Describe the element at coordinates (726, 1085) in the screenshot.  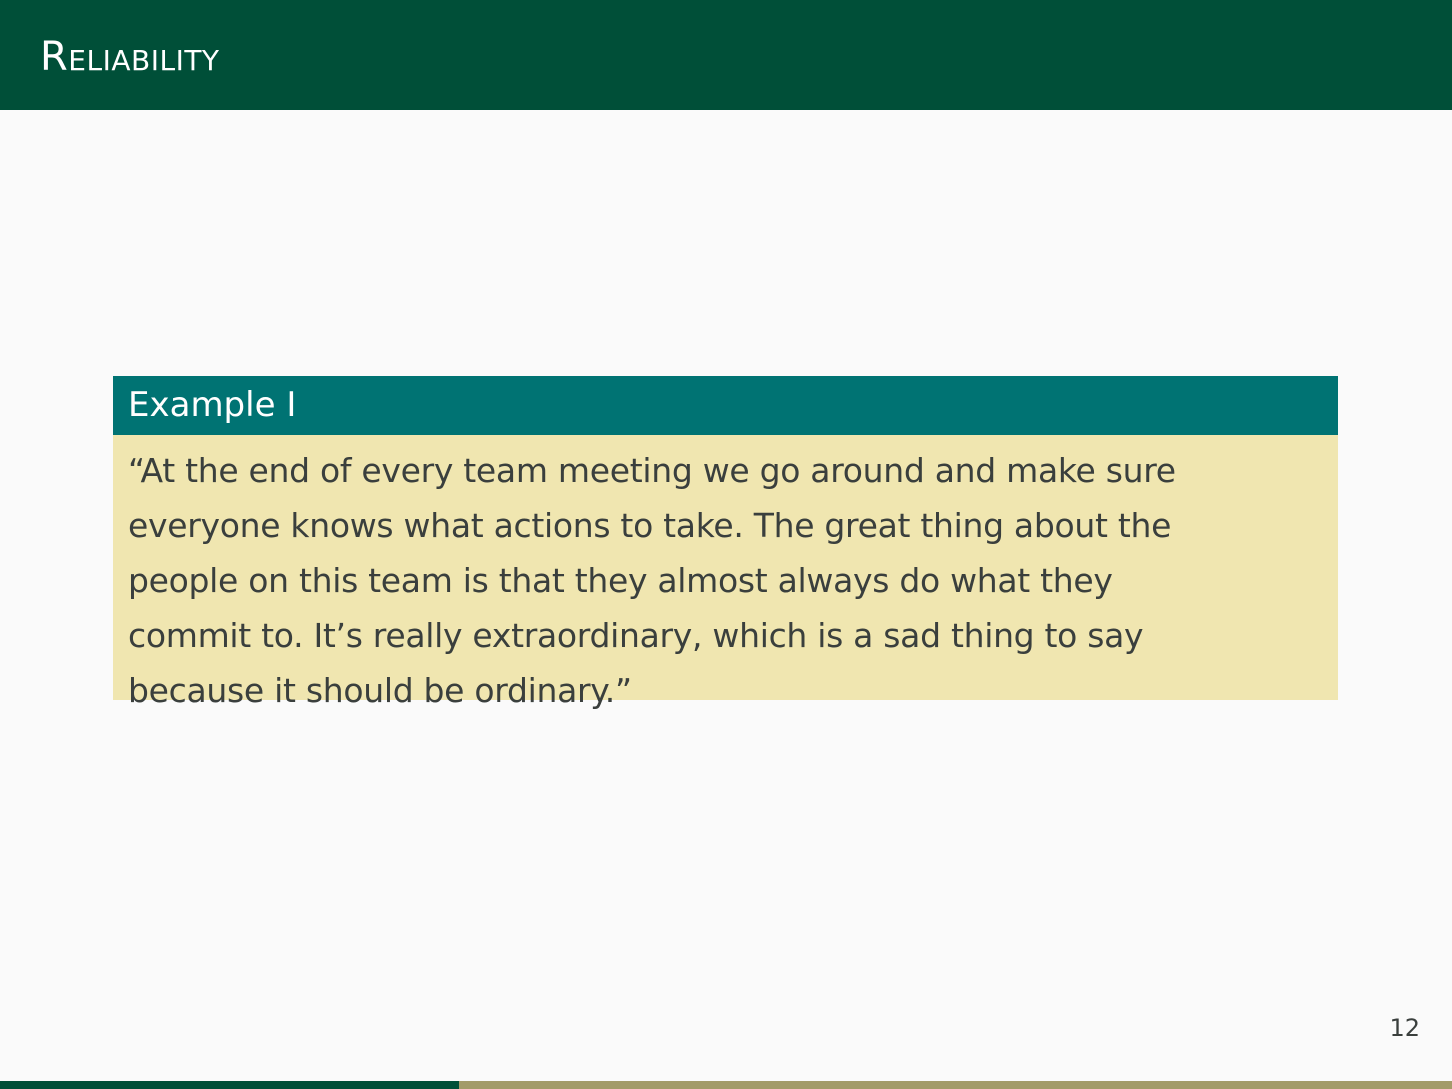
I see `progress-bar` at that location.